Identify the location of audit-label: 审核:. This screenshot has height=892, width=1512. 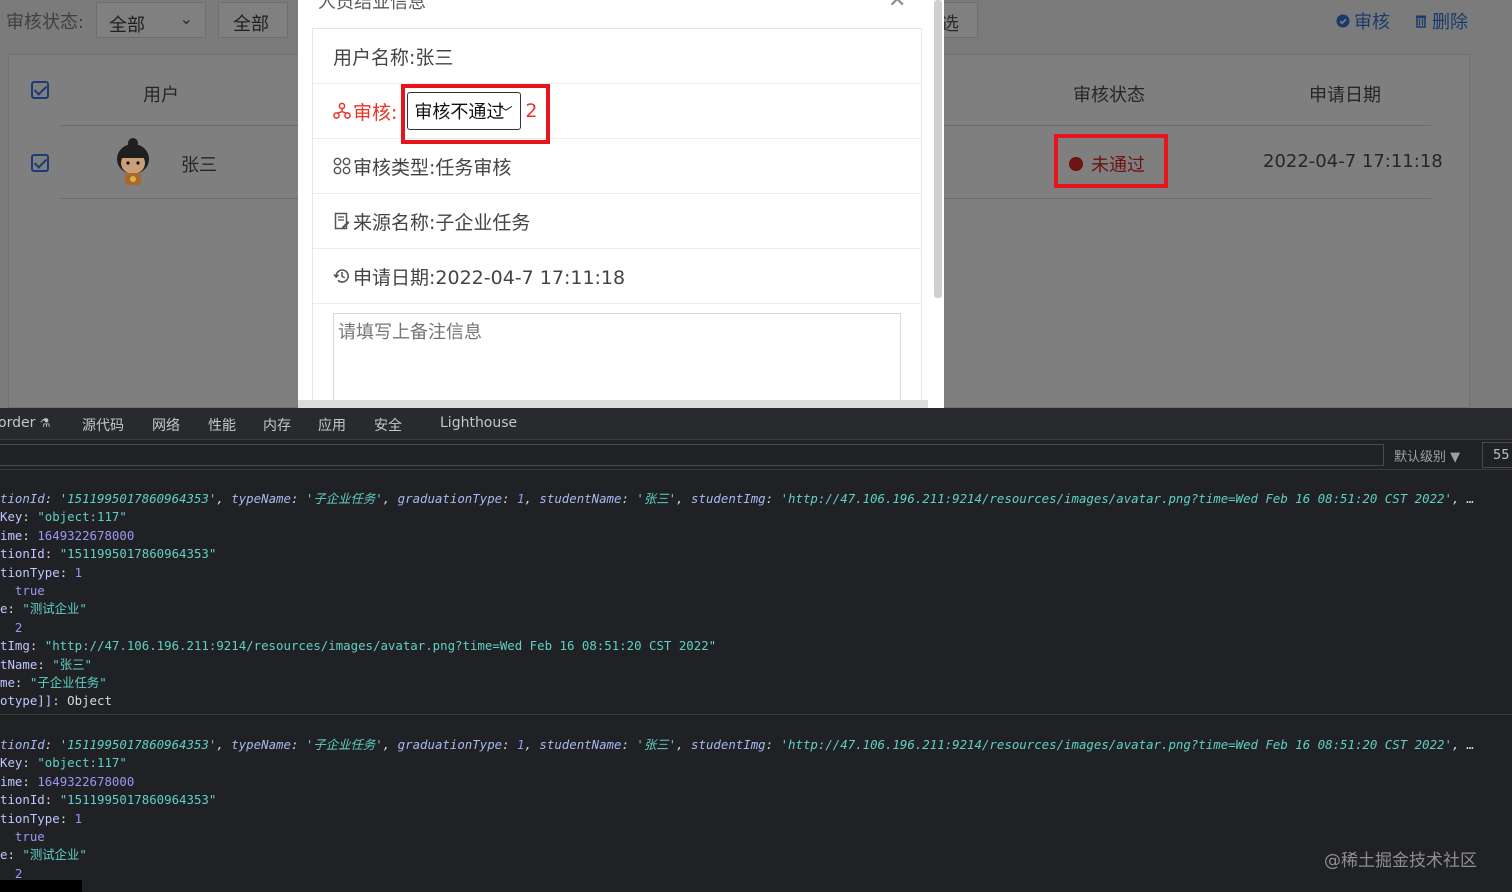
(375, 112).